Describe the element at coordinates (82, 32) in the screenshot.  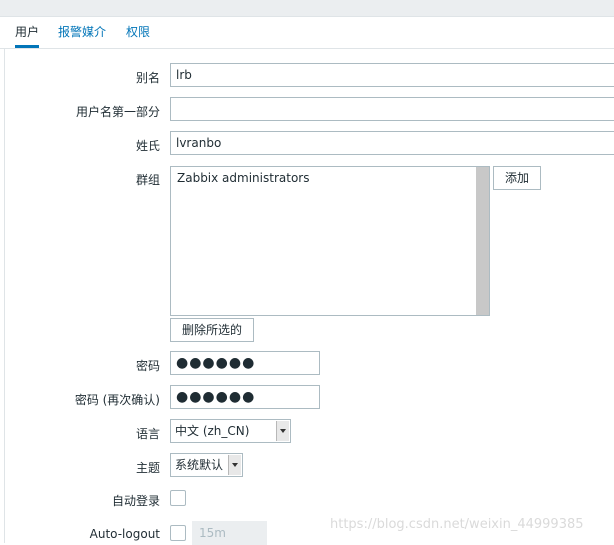
I see `tab-media: 报警媒介` at that location.